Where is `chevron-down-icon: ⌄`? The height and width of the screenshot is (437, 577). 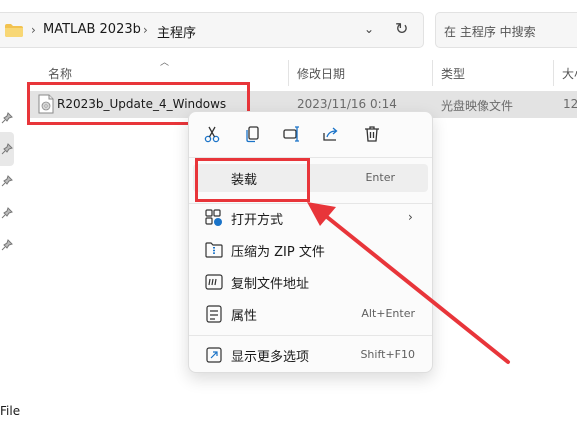
chevron-down-icon: ⌄ is located at coordinates (369, 29).